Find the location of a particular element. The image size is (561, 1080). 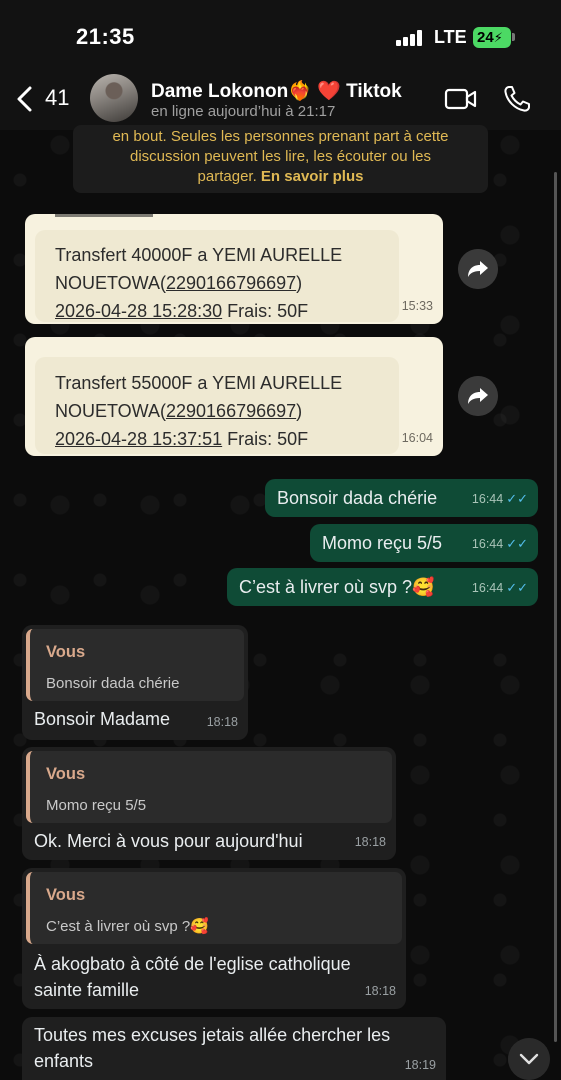

quote-text: Momo reçu 5/5 is located at coordinates (96, 805).